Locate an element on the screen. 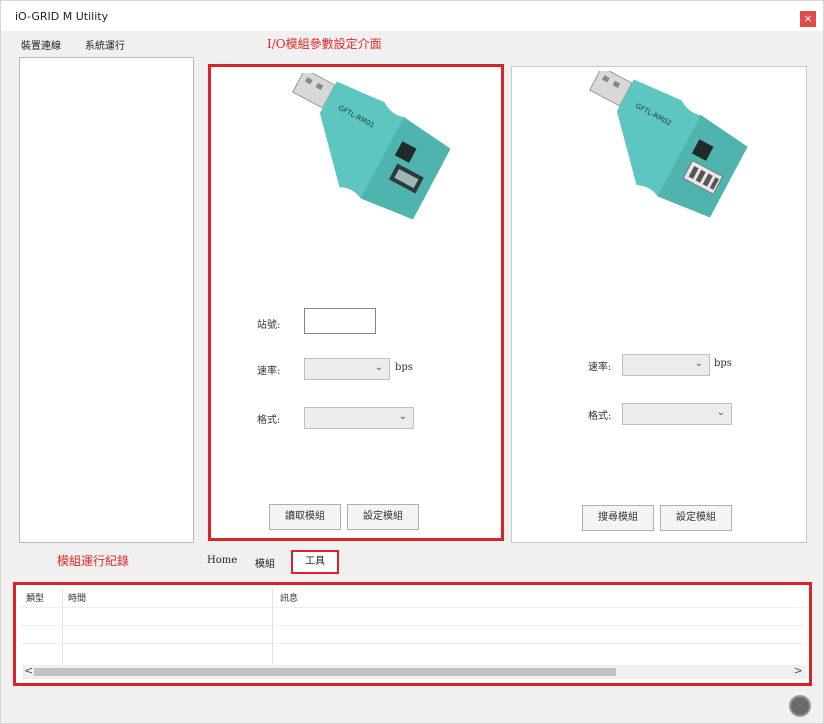 Image resolution: width=824 pixels, height=724 pixels. station-input is located at coordinates (340, 321).